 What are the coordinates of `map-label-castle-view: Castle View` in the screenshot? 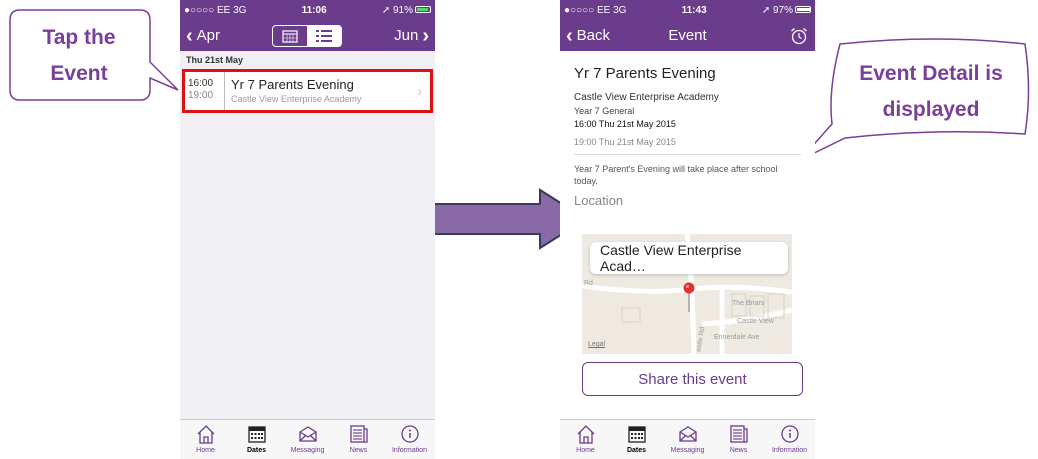 It's located at (755, 321).